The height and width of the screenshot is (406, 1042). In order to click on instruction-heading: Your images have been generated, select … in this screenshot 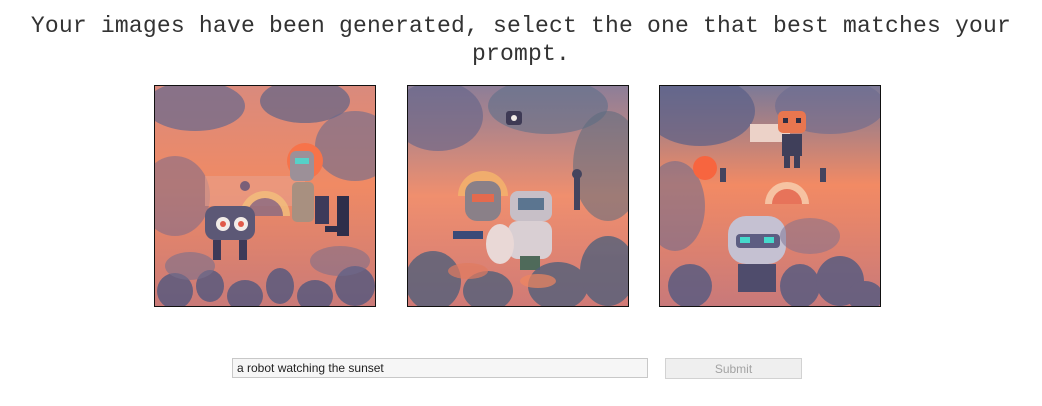, I will do `click(521, 40)`.